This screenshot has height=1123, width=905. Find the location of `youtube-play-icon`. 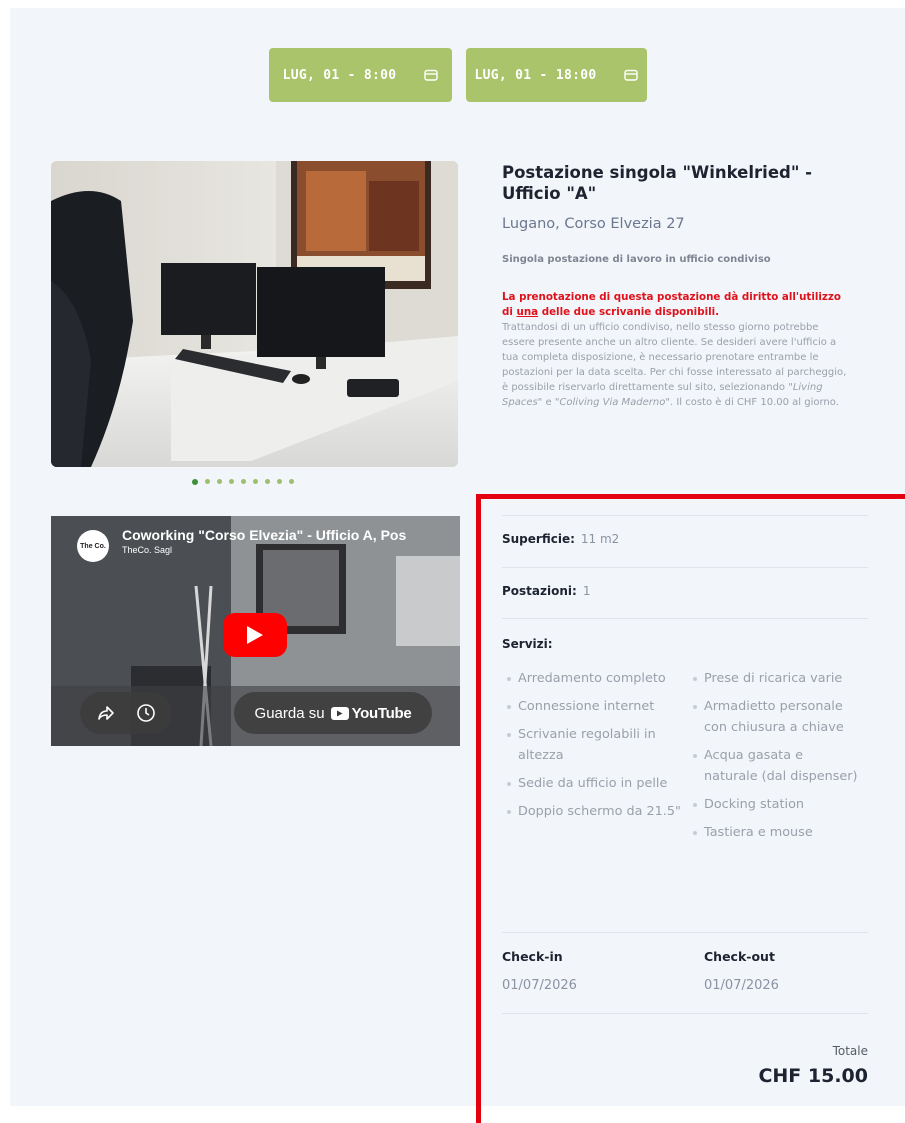

youtube-play-icon is located at coordinates (339, 713).